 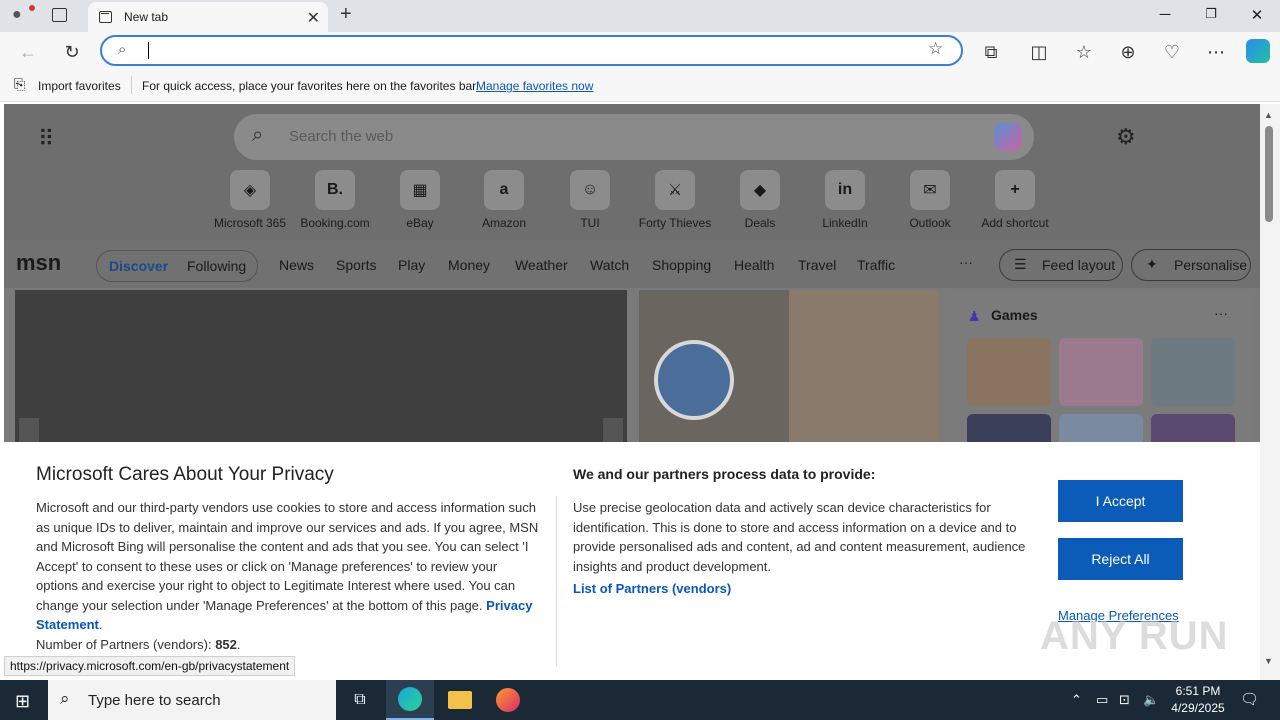 What do you see at coordinates (1268, 115) in the screenshot?
I see `scroll-up-icon: ▲` at bounding box center [1268, 115].